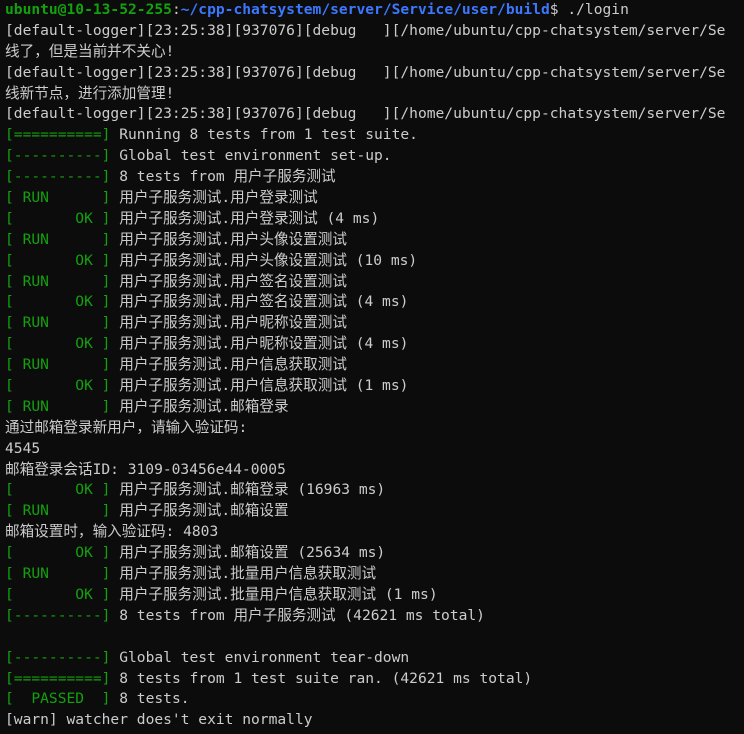 This screenshot has width=744, height=734. What do you see at coordinates (260, 657) in the screenshot?
I see `output-text: Global test environment tear-down` at bounding box center [260, 657].